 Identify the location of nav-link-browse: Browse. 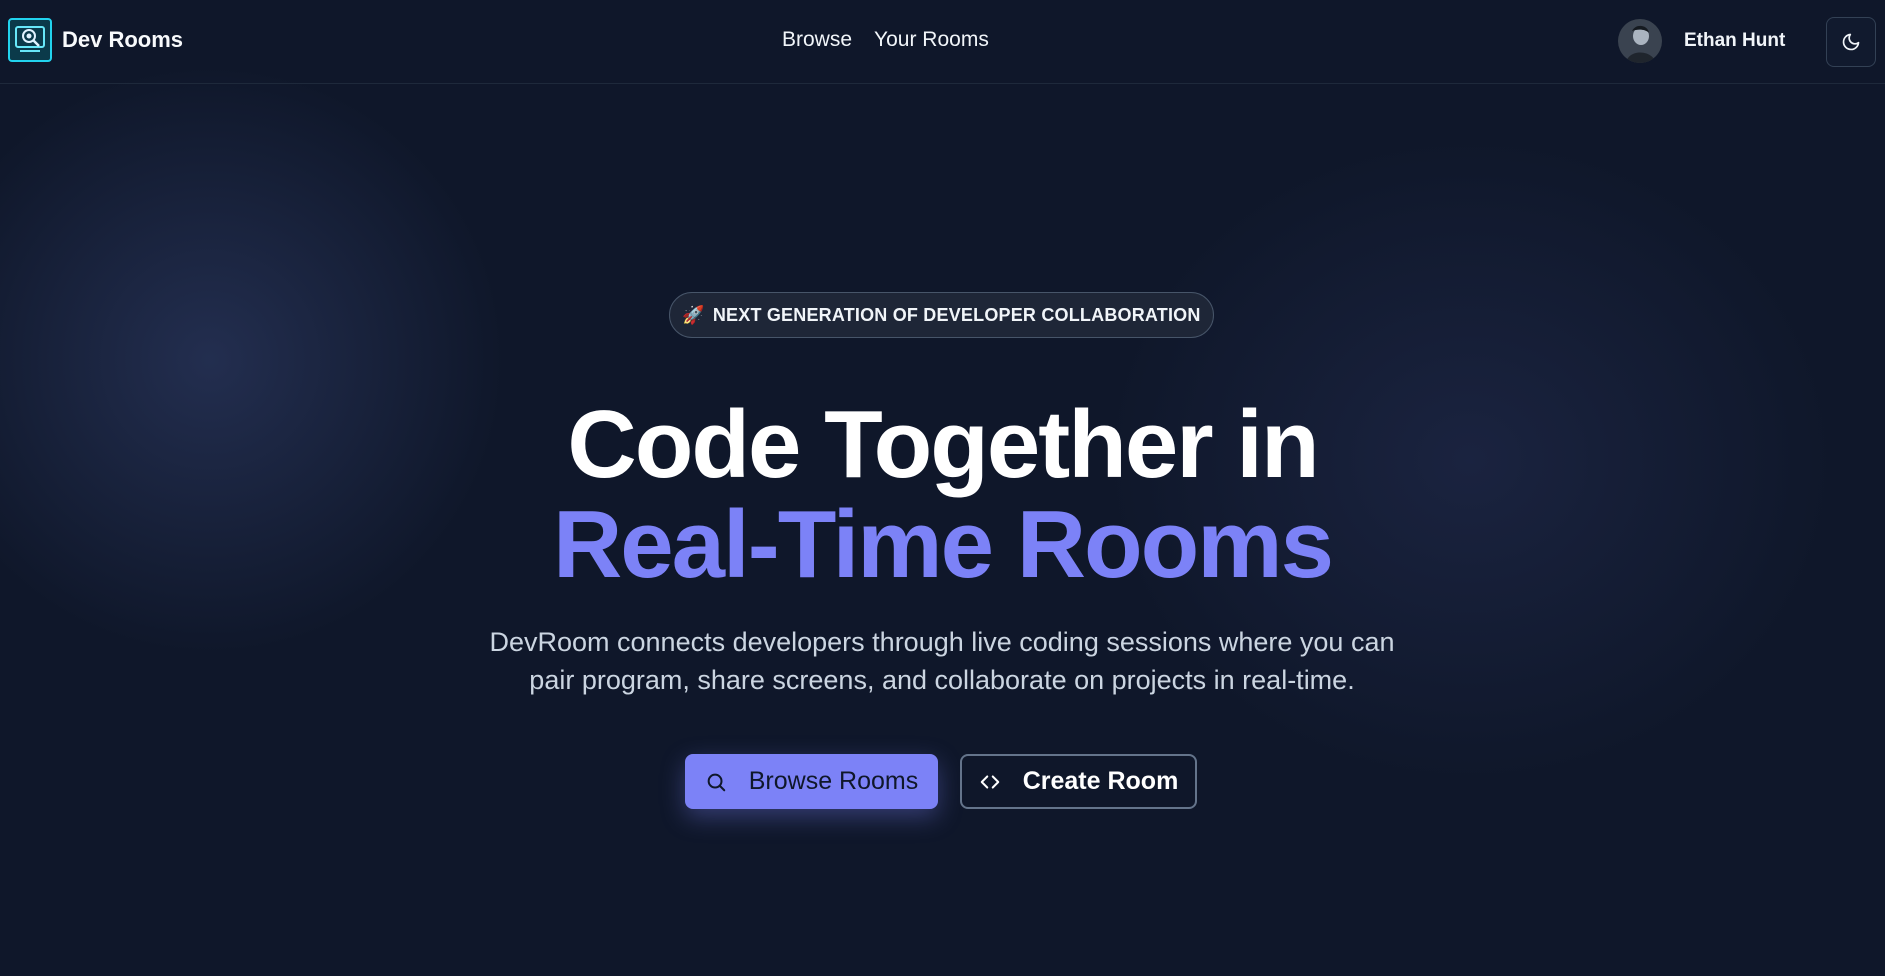
(817, 40).